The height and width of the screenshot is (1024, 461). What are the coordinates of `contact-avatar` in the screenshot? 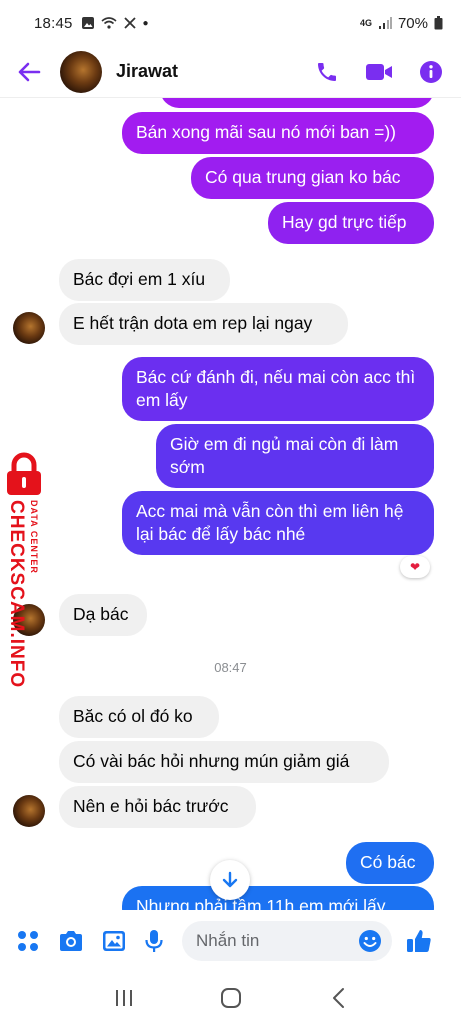 It's located at (81, 71).